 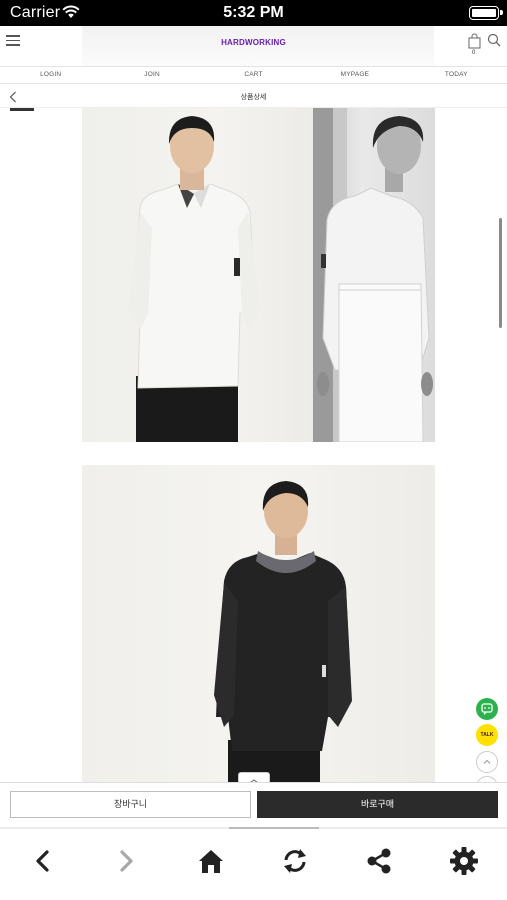 I want to click on active-tab-indicator, so click(x=22, y=109).